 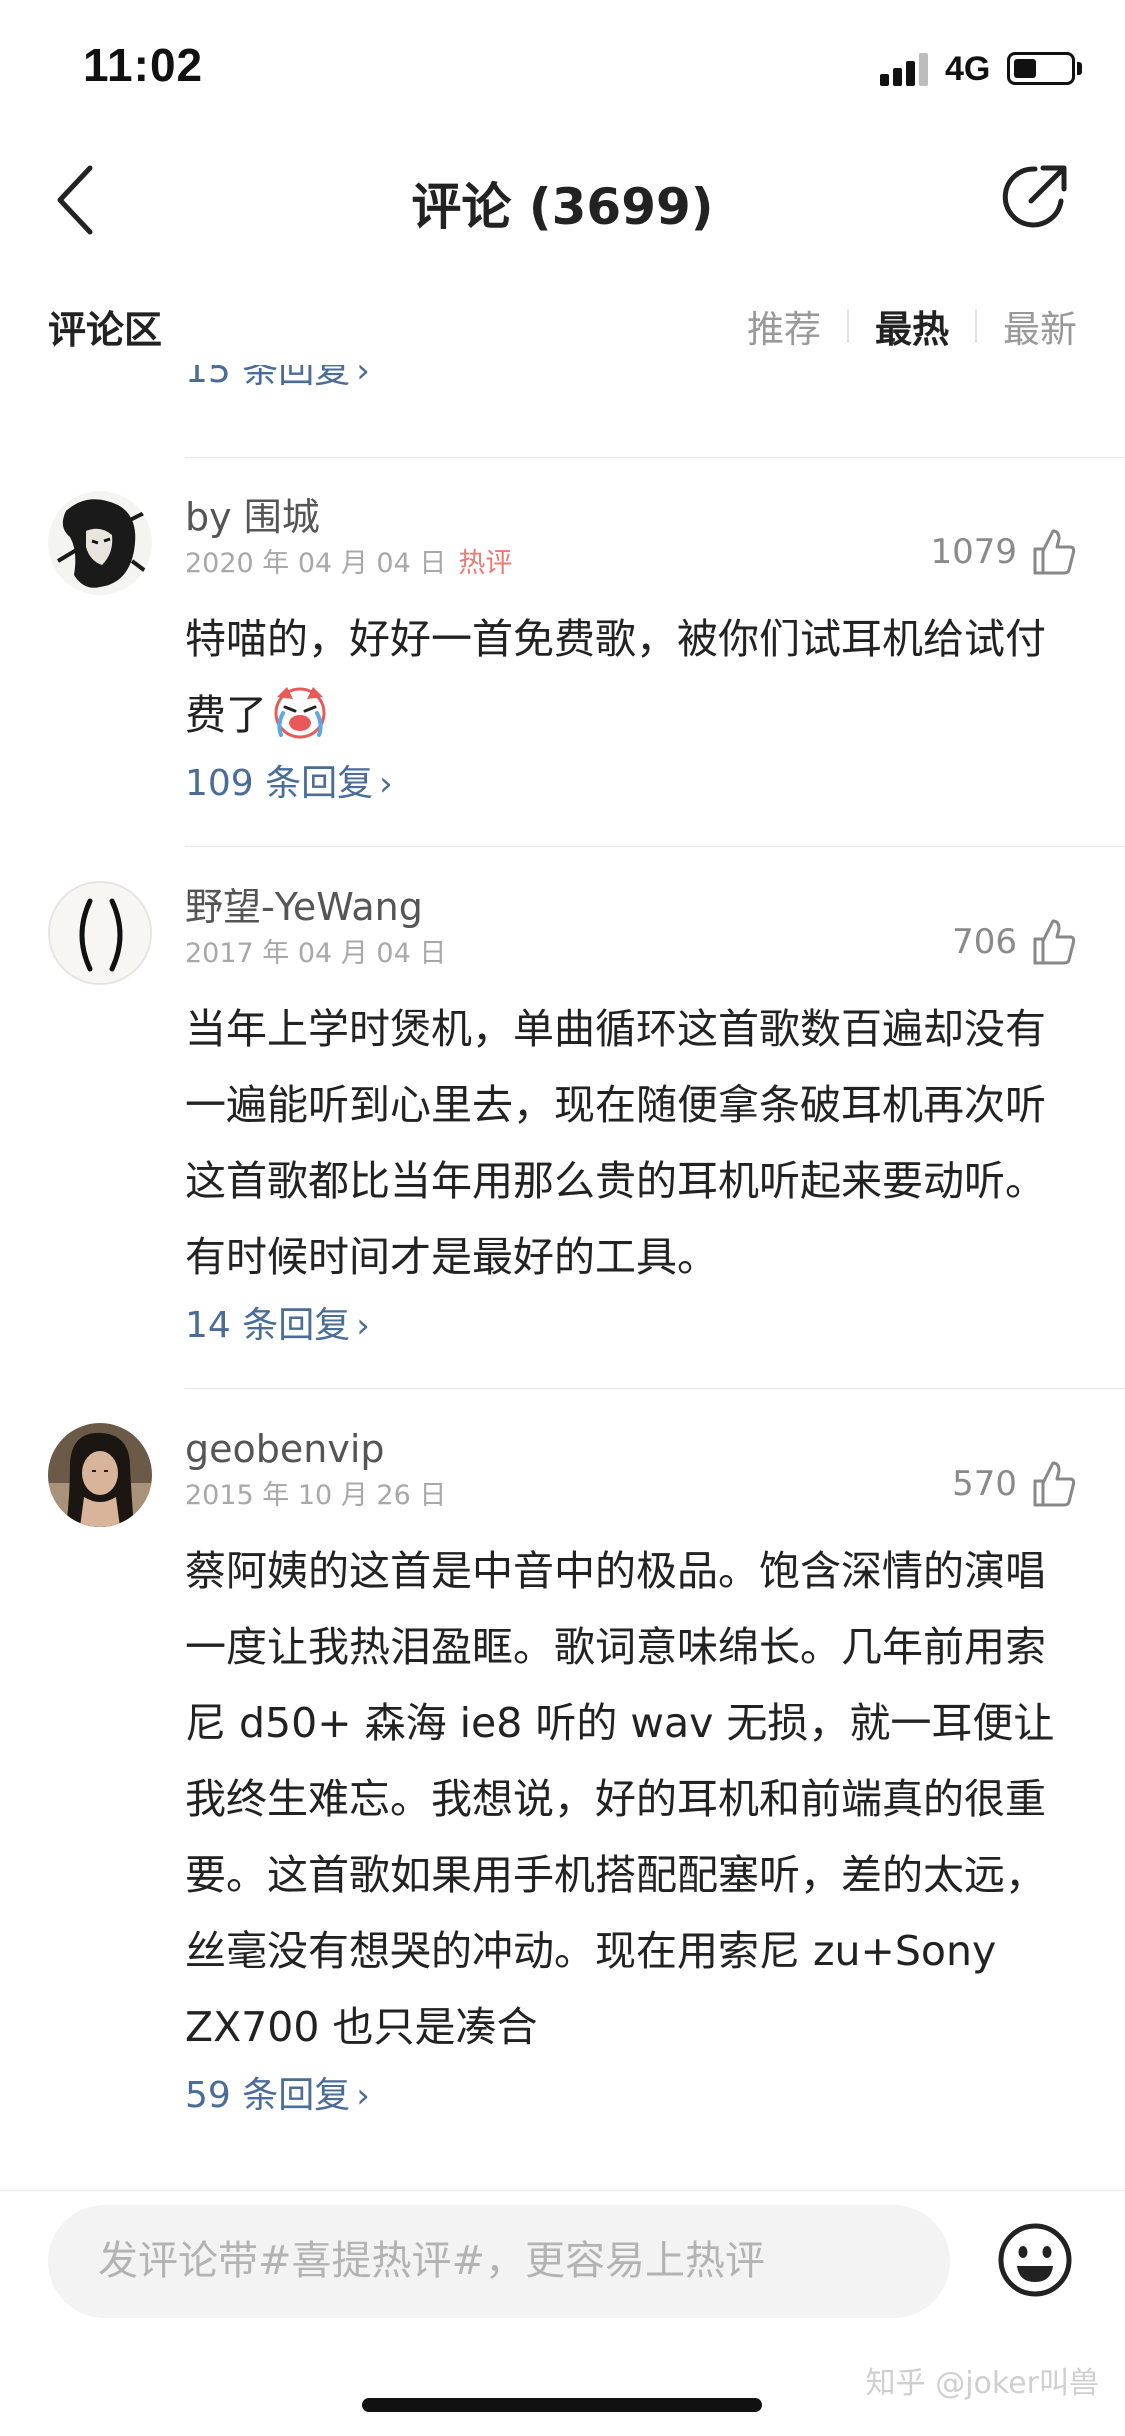 I want to click on like-button: 706, so click(x=1014, y=942).